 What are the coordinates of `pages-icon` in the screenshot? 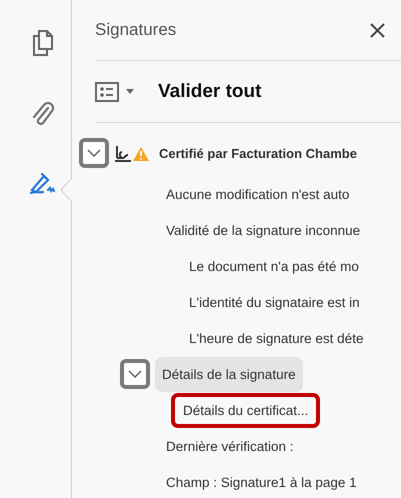 It's located at (43, 43).